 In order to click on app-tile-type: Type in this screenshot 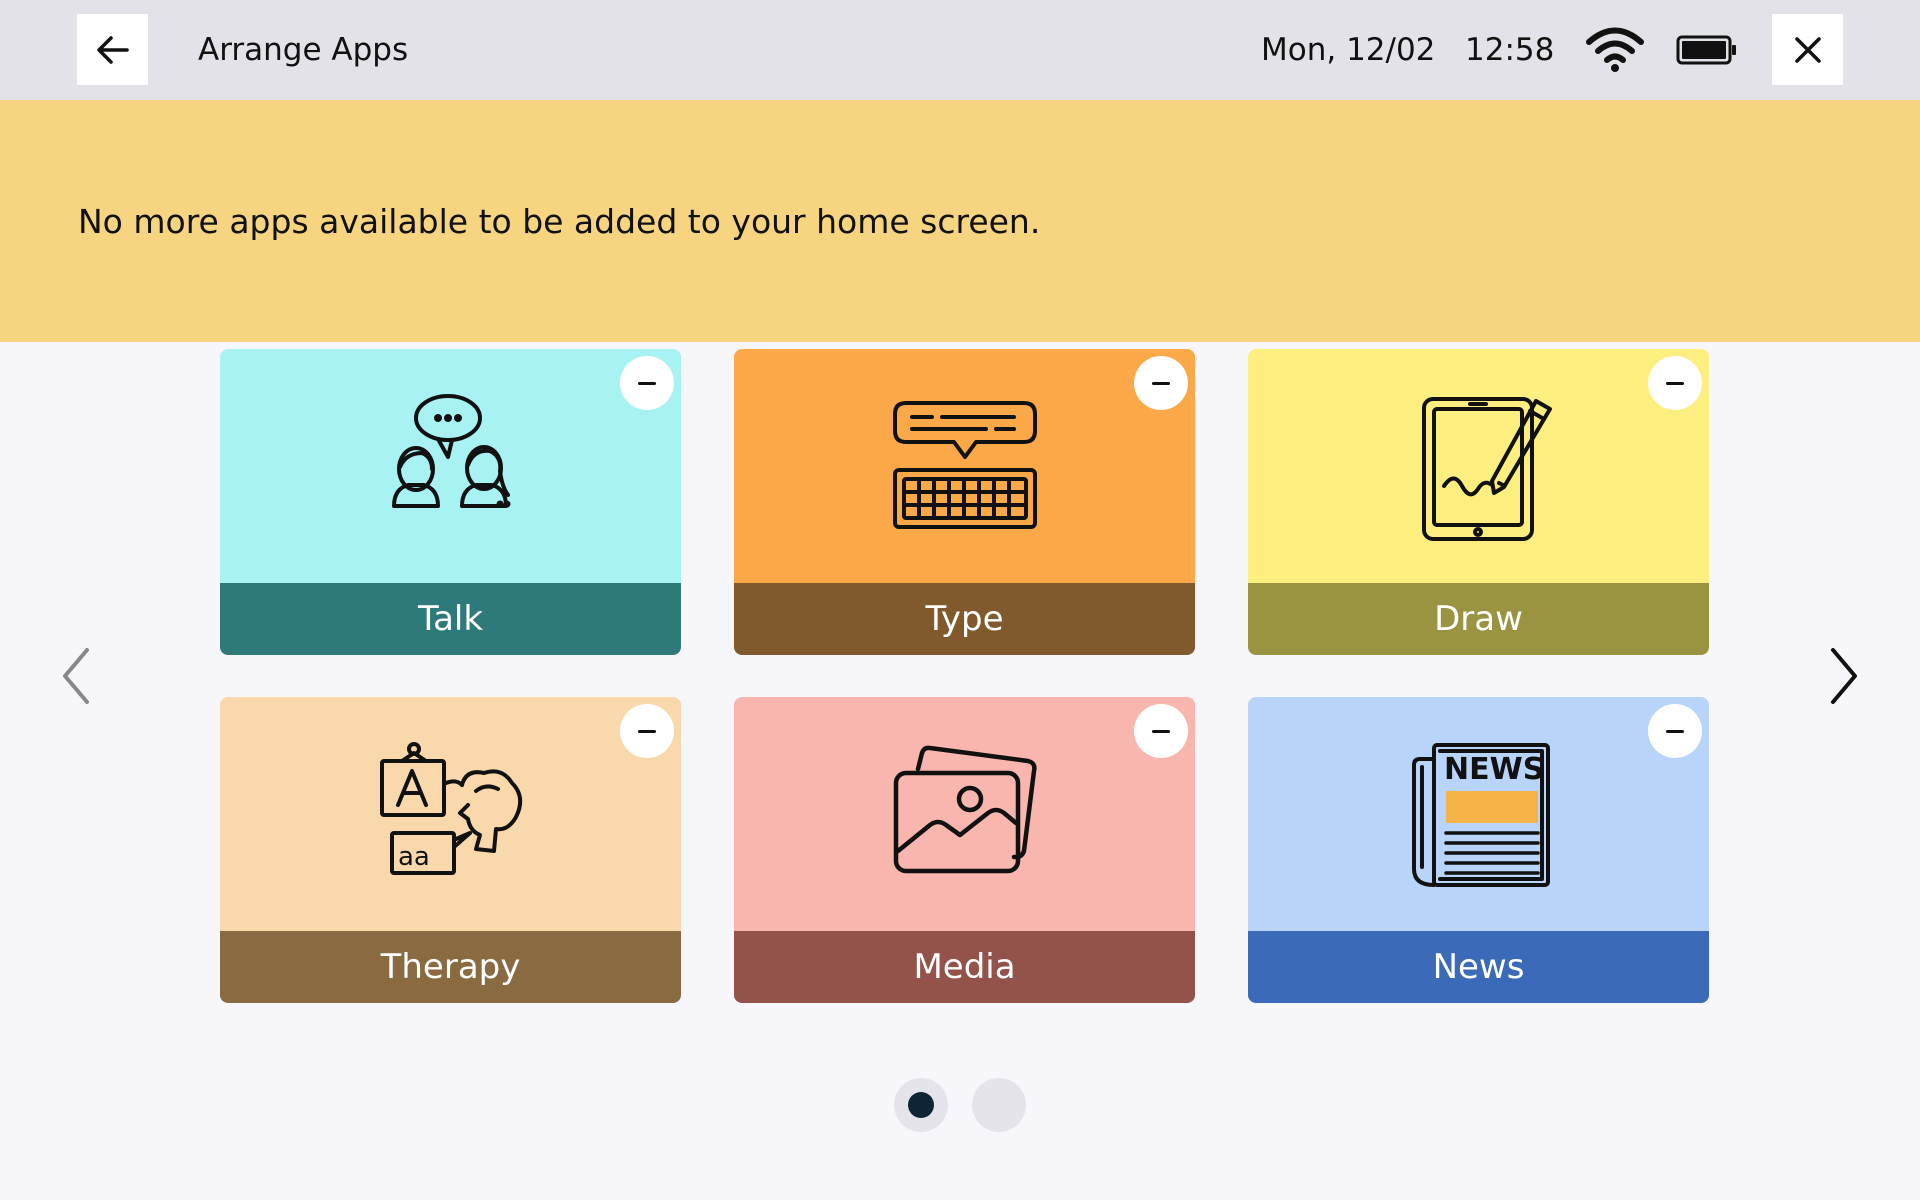, I will do `click(964, 502)`.